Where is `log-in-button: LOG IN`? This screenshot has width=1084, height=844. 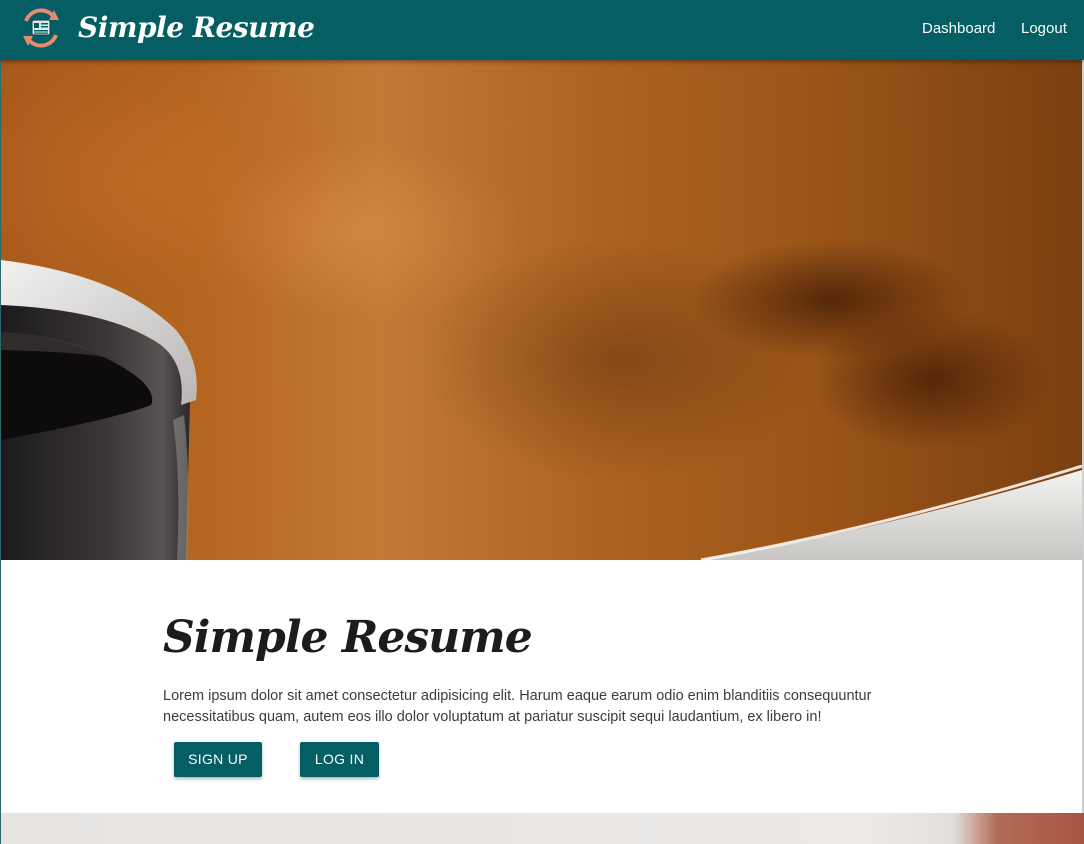
log-in-button: LOG IN is located at coordinates (339, 759).